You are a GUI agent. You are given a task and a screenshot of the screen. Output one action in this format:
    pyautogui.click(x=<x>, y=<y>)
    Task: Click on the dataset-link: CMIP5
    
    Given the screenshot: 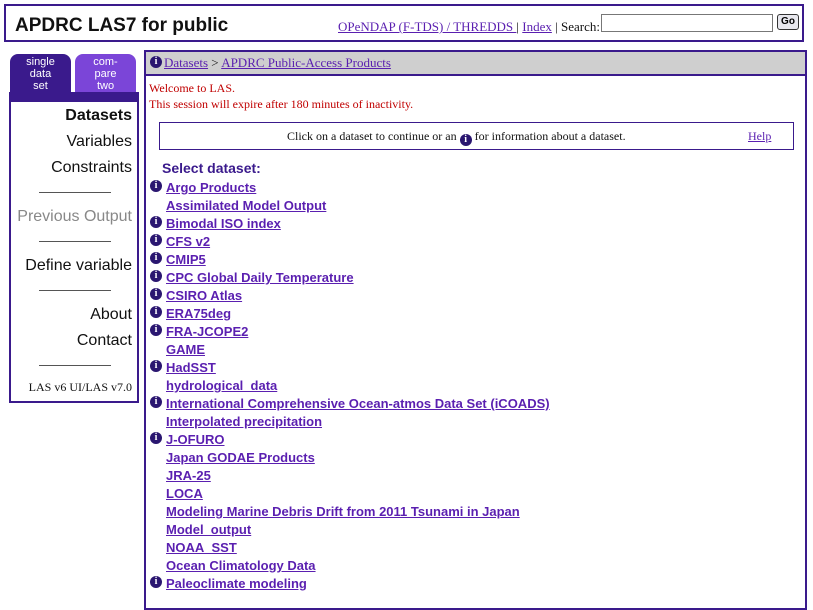 What is the action you would take?
    pyautogui.click(x=186, y=259)
    